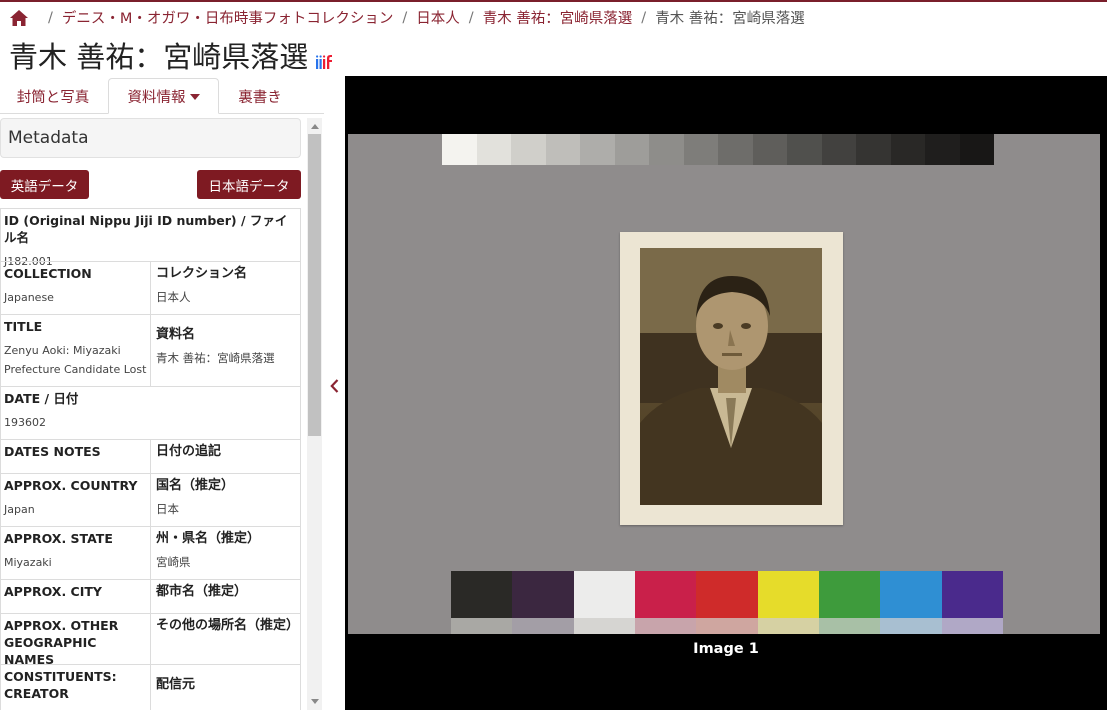  Describe the element at coordinates (553, 54) in the screenshot. I see `title-row: 青木 善祐：宮崎県落選` at that location.